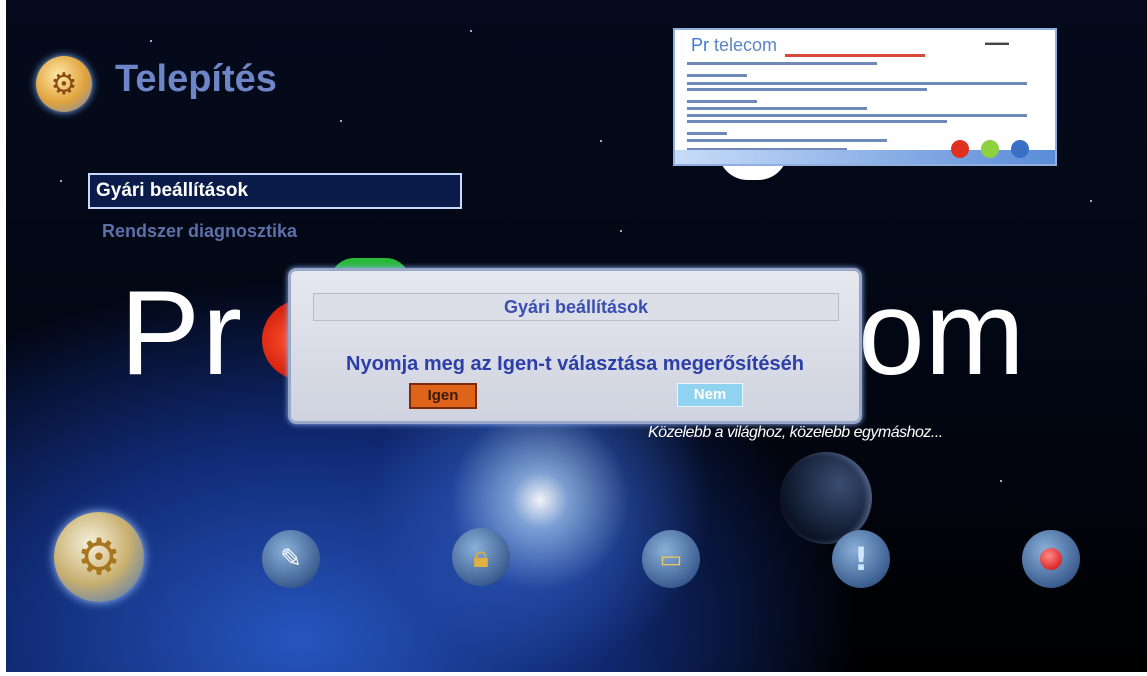 This screenshot has width=1147, height=676. What do you see at coordinates (3, 338) in the screenshot?
I see `frame-left-edge` at bounding box center [3, 338].